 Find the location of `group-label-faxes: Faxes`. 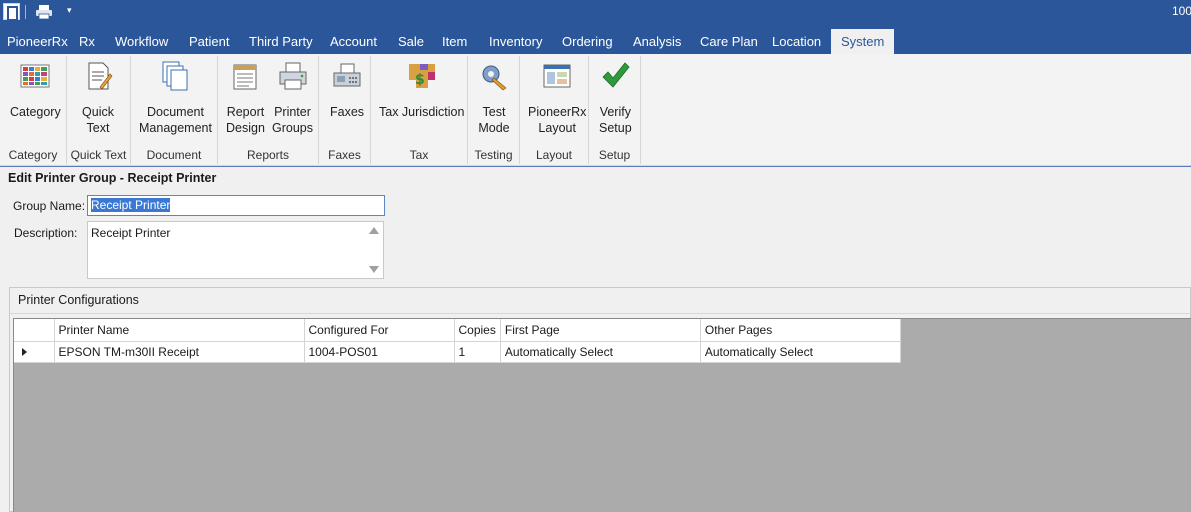

group-label-faxes: Faxes is located at coordinates (344, 155).